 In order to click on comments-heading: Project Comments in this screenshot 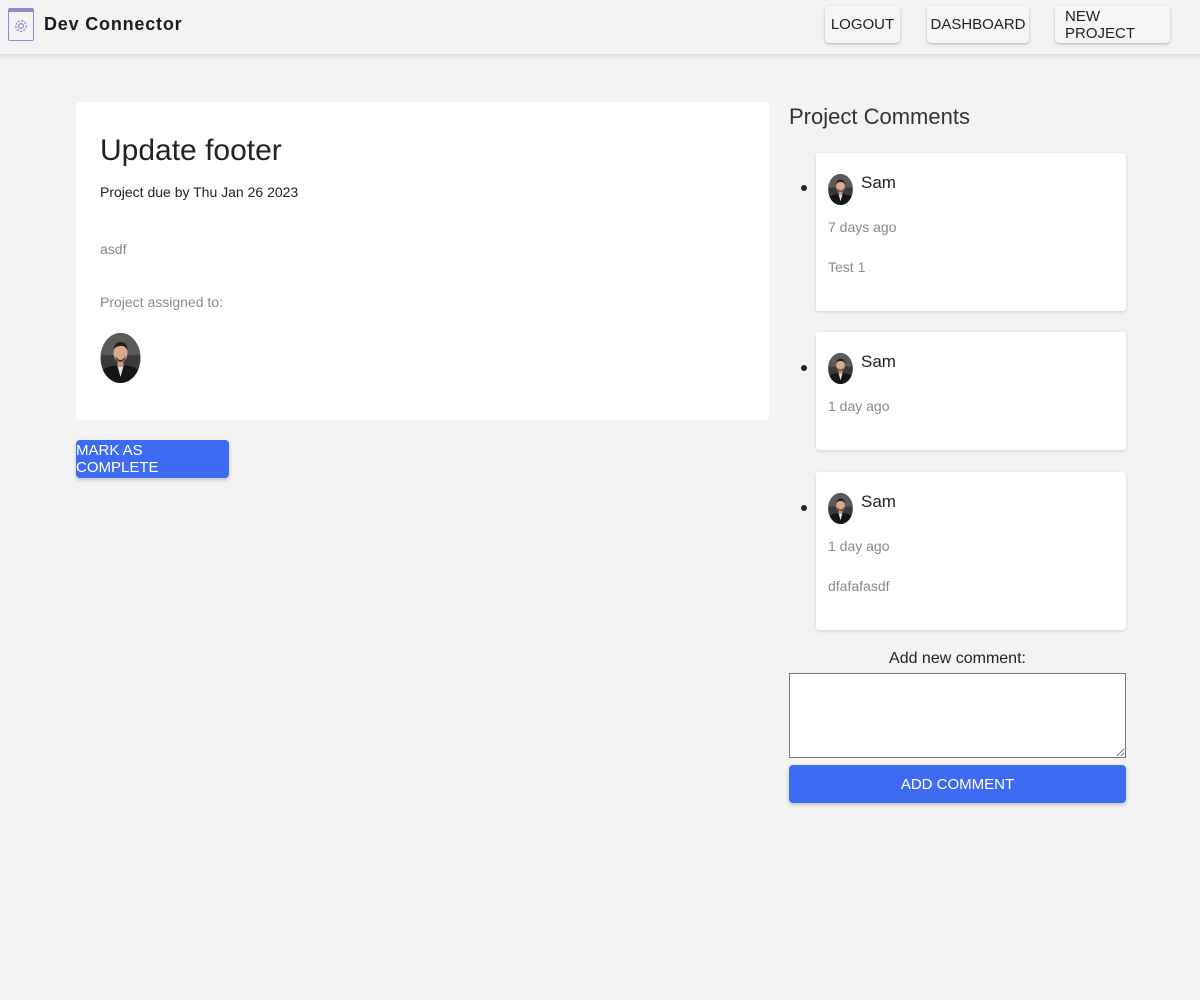, I will do `click(879, 116)`.